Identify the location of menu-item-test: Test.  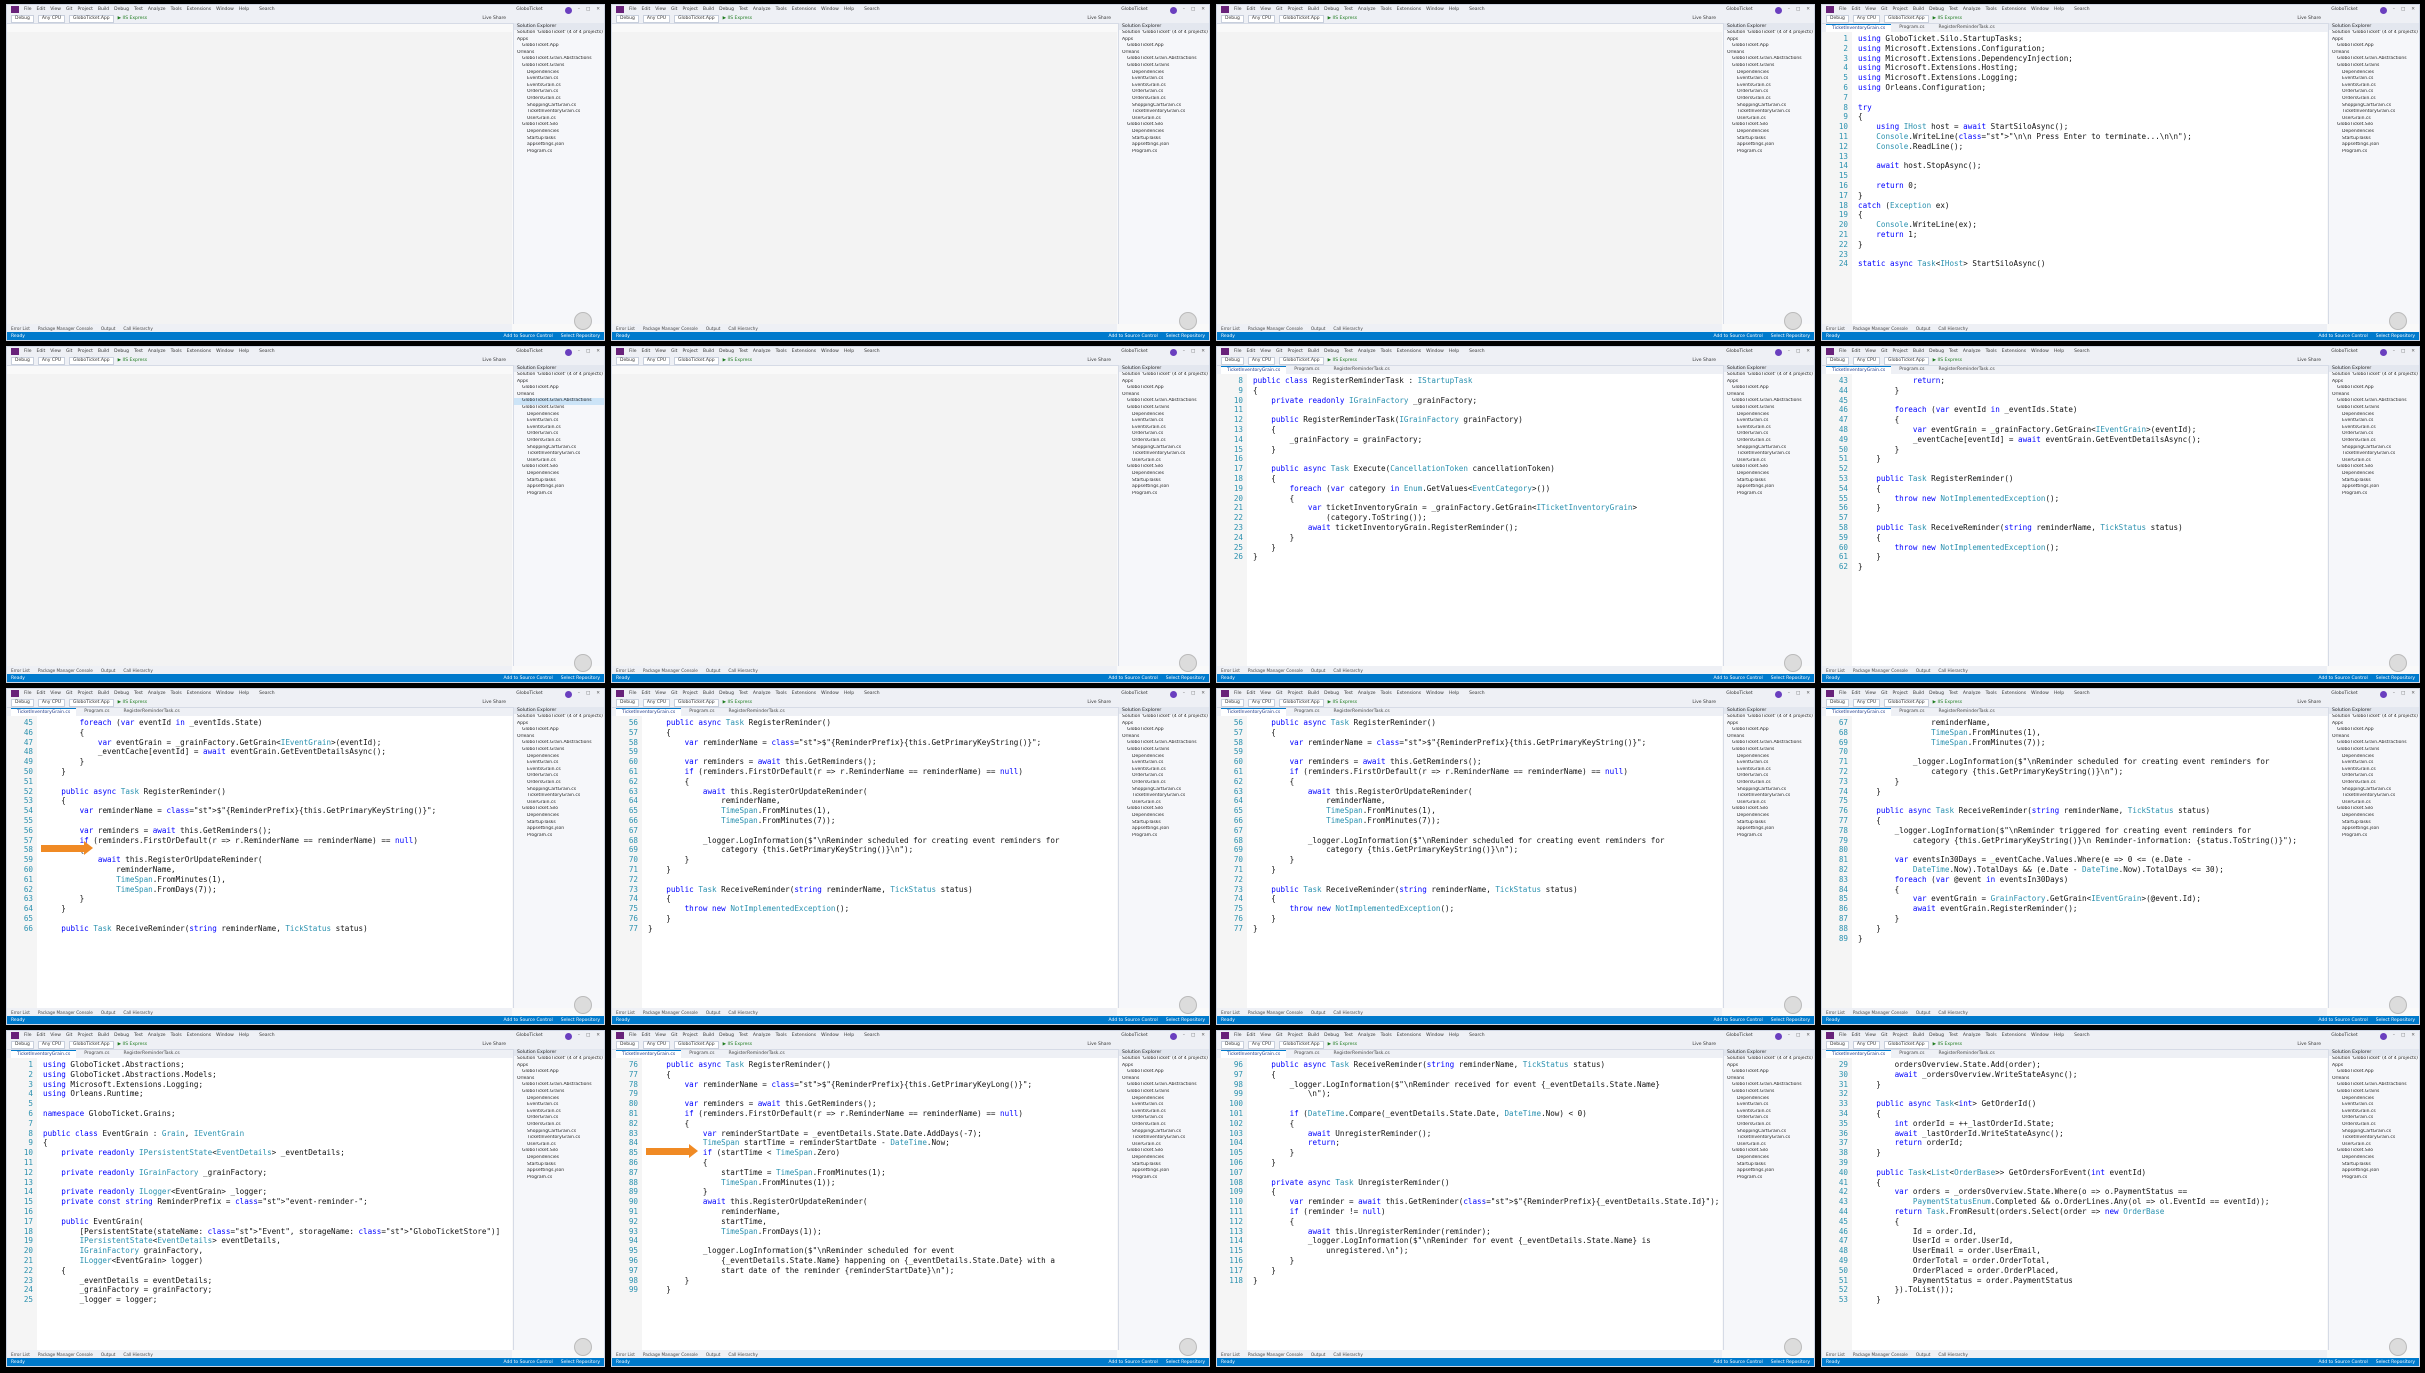
(743, 1035).